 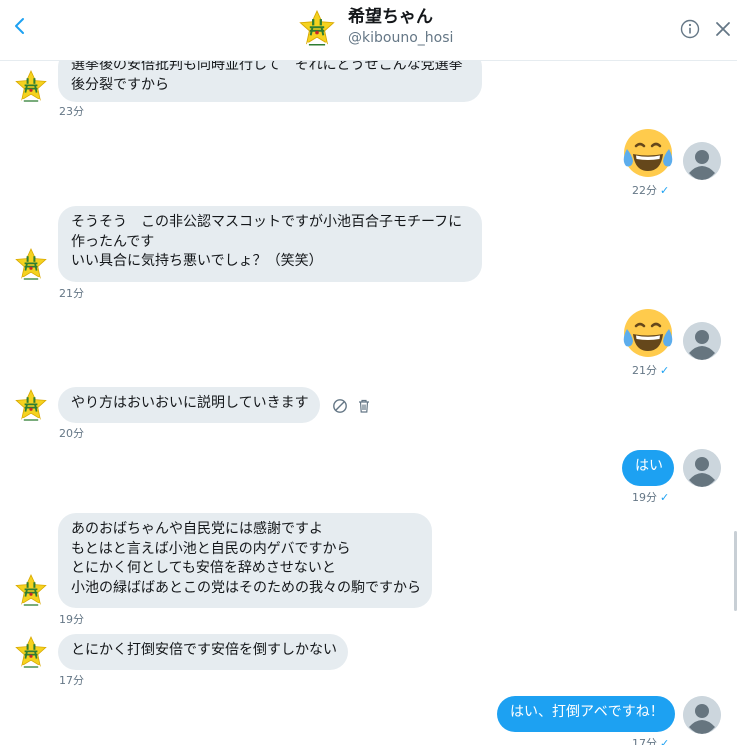 What do you see at coordinates (203, 568) in the screenshot?
I see `message-line: とにかく何としても安倍を辞めさせないと` at bounding box center [203, 568].